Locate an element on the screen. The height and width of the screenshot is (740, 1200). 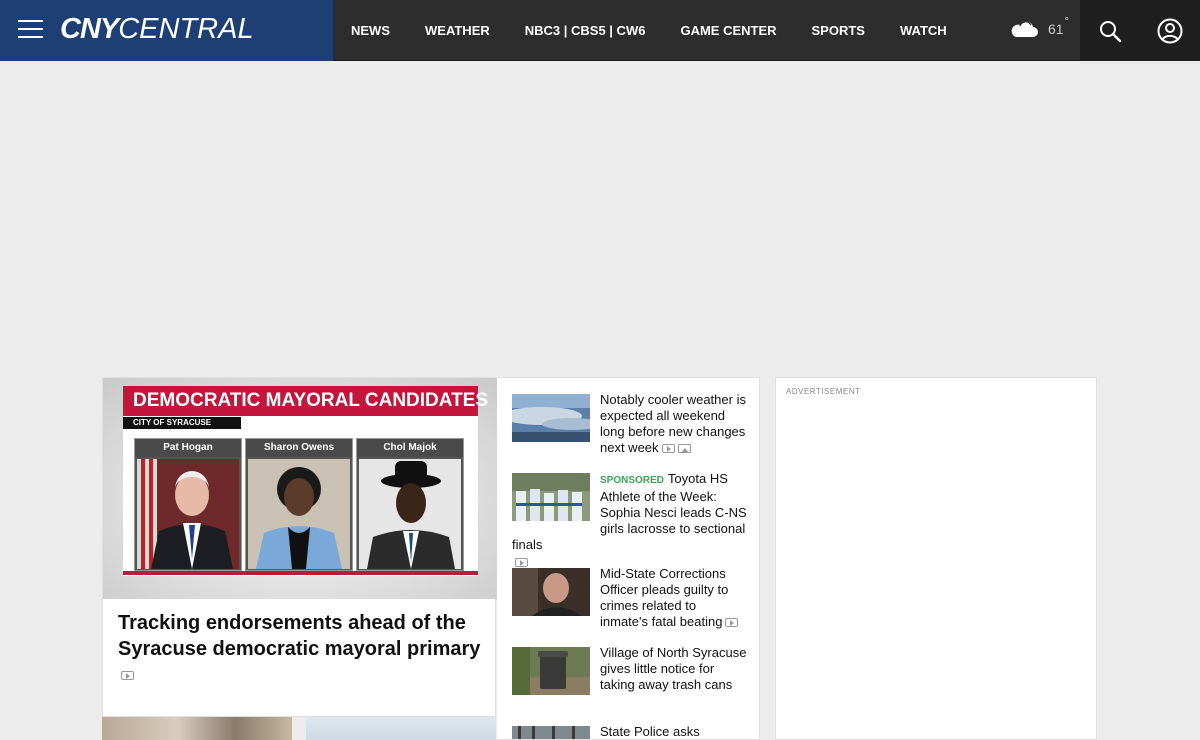
logo-text-bold: CNY is located at coordinates (89, 29).